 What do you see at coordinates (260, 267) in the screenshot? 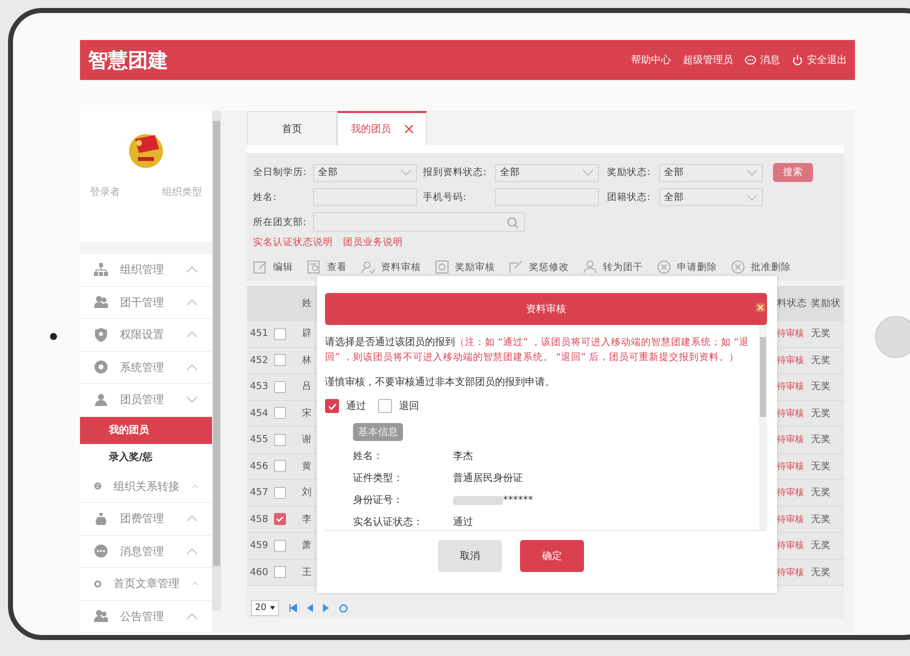
I see `edit-icon` at bounding box center [260, 267].